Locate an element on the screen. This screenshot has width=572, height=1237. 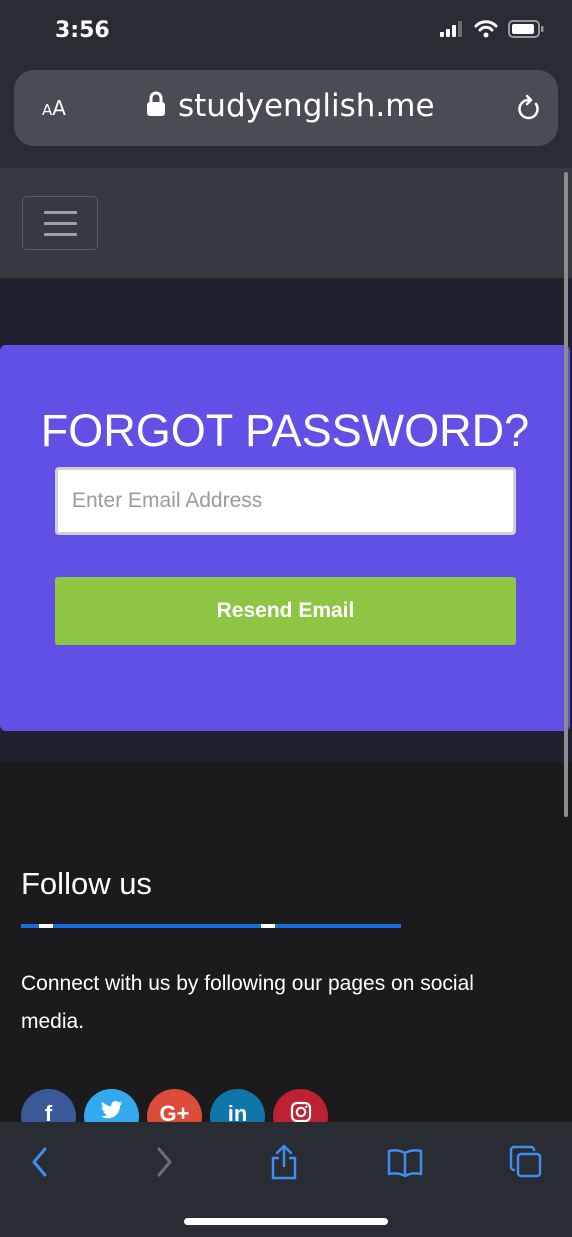
forward-button is located at coordinates (164, 1162).